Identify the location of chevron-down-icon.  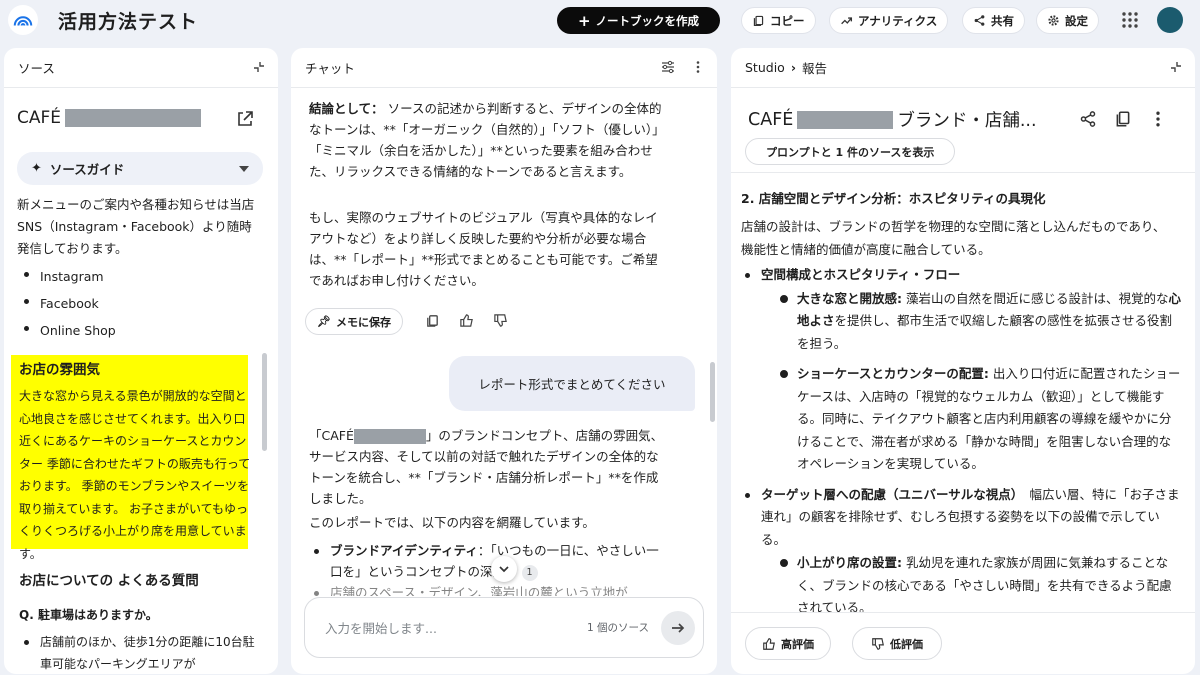
(504, 569).